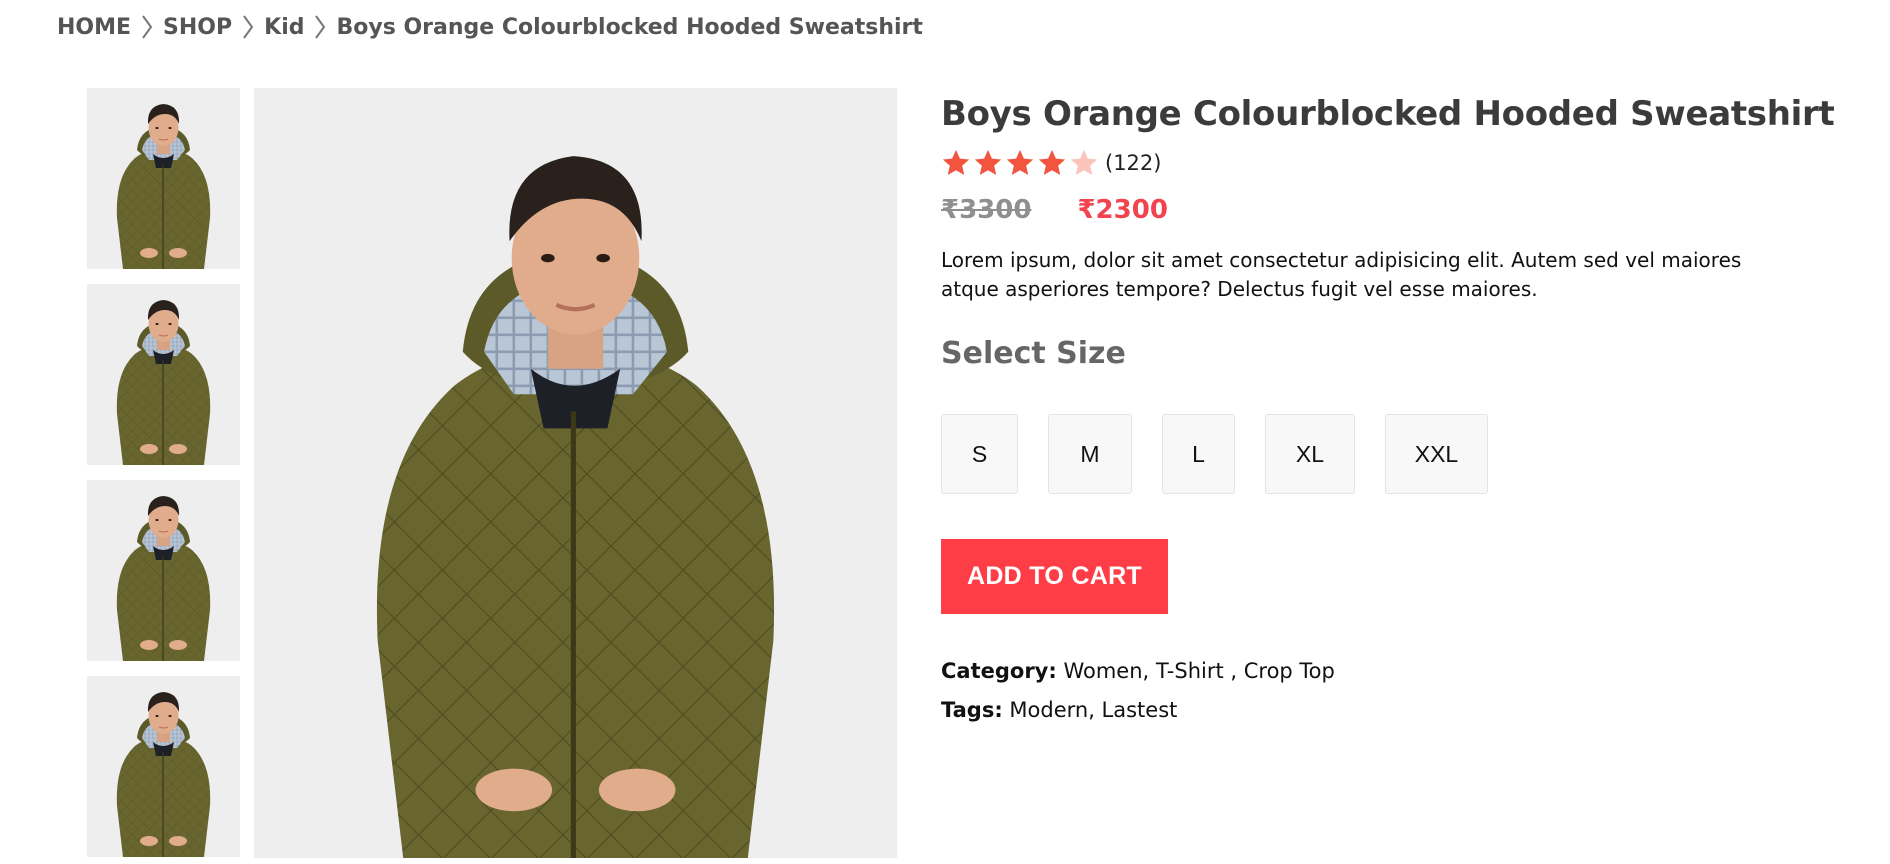  I want to click on tags-label: Tags:, so click(972, 710).